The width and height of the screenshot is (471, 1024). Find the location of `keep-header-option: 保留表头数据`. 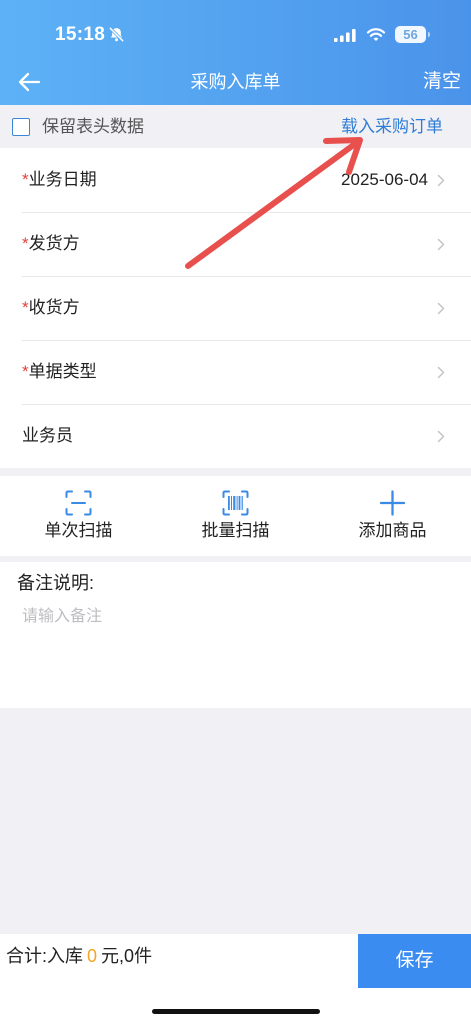

keep-header-option: 保留表头数据 is located at coordinates (100, 126).